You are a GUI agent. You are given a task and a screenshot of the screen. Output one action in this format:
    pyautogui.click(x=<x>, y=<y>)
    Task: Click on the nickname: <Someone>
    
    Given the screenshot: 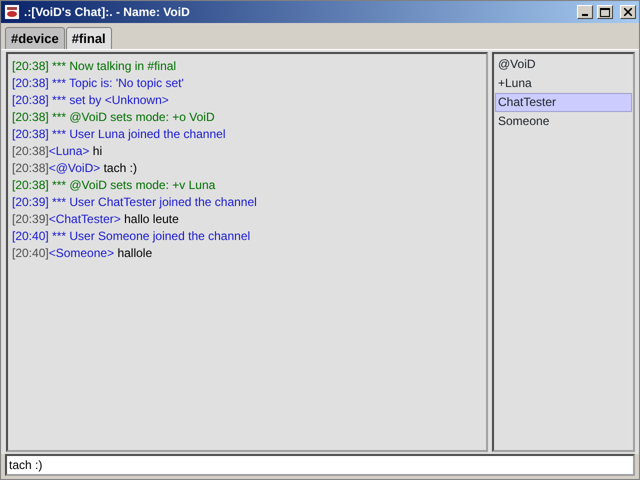 What is the action you would take?
    pyautogui.click(x=81, y=253)
    